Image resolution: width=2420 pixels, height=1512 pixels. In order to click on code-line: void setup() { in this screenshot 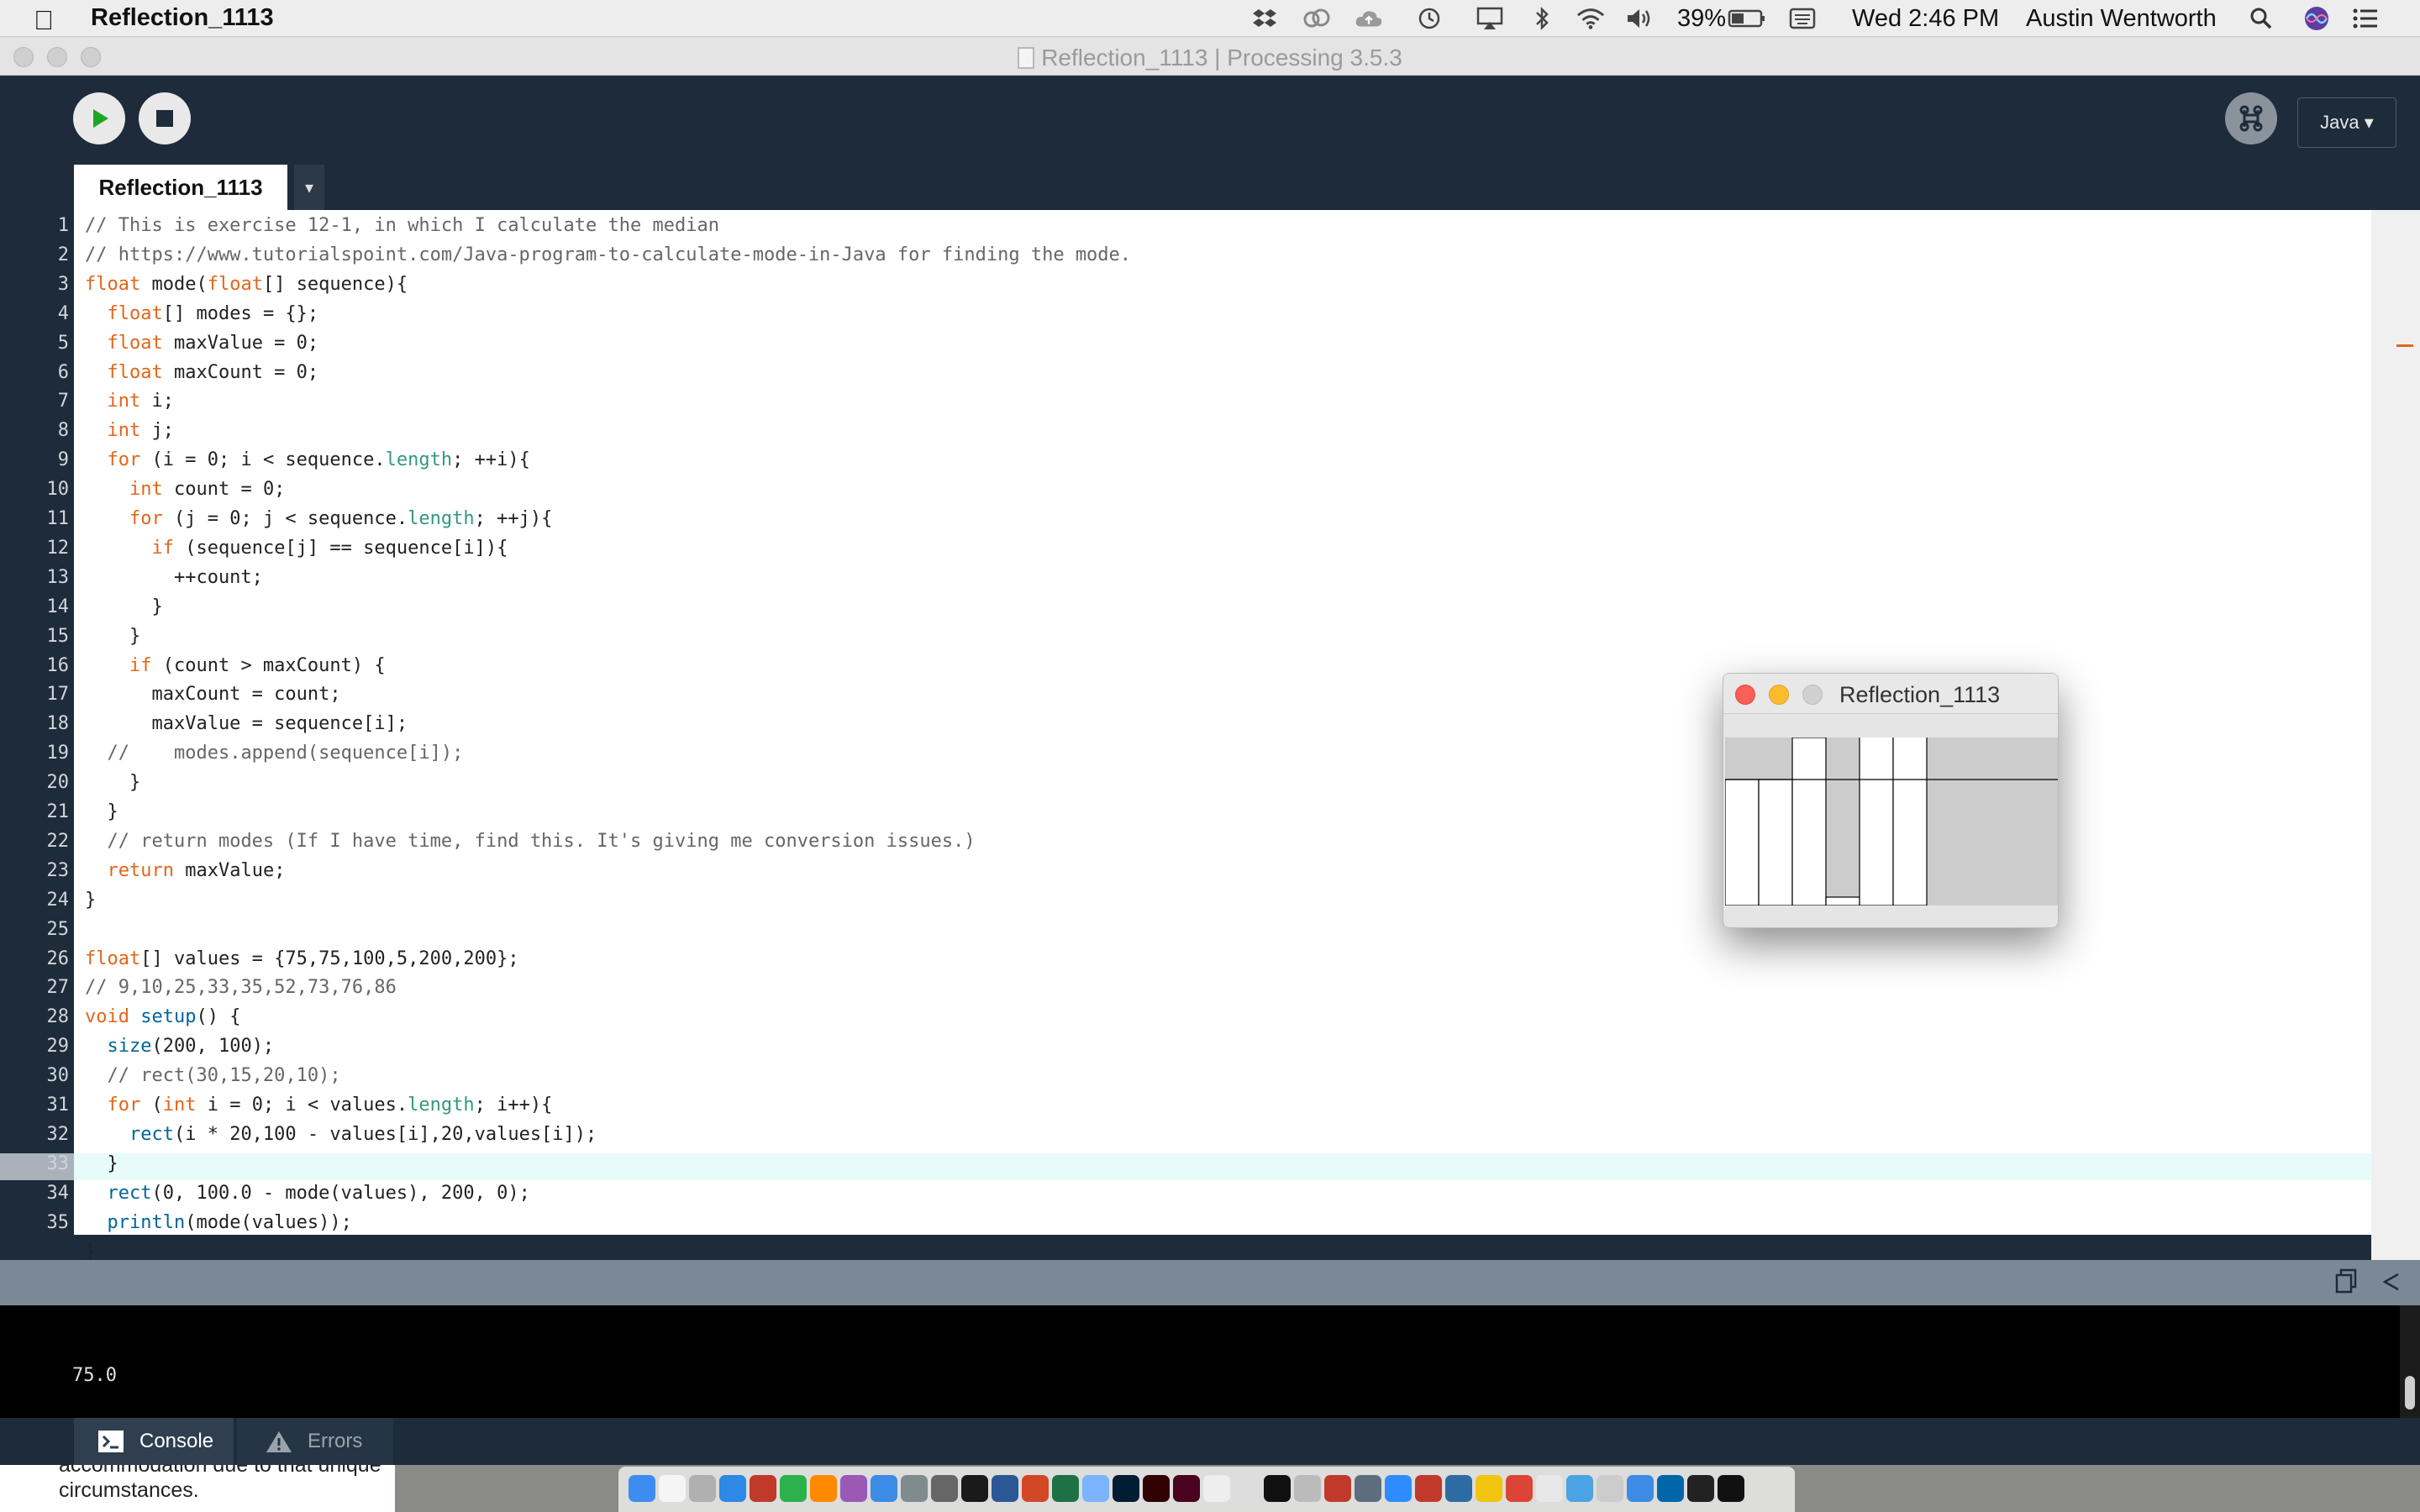, I will do `click(163, 1017)`.